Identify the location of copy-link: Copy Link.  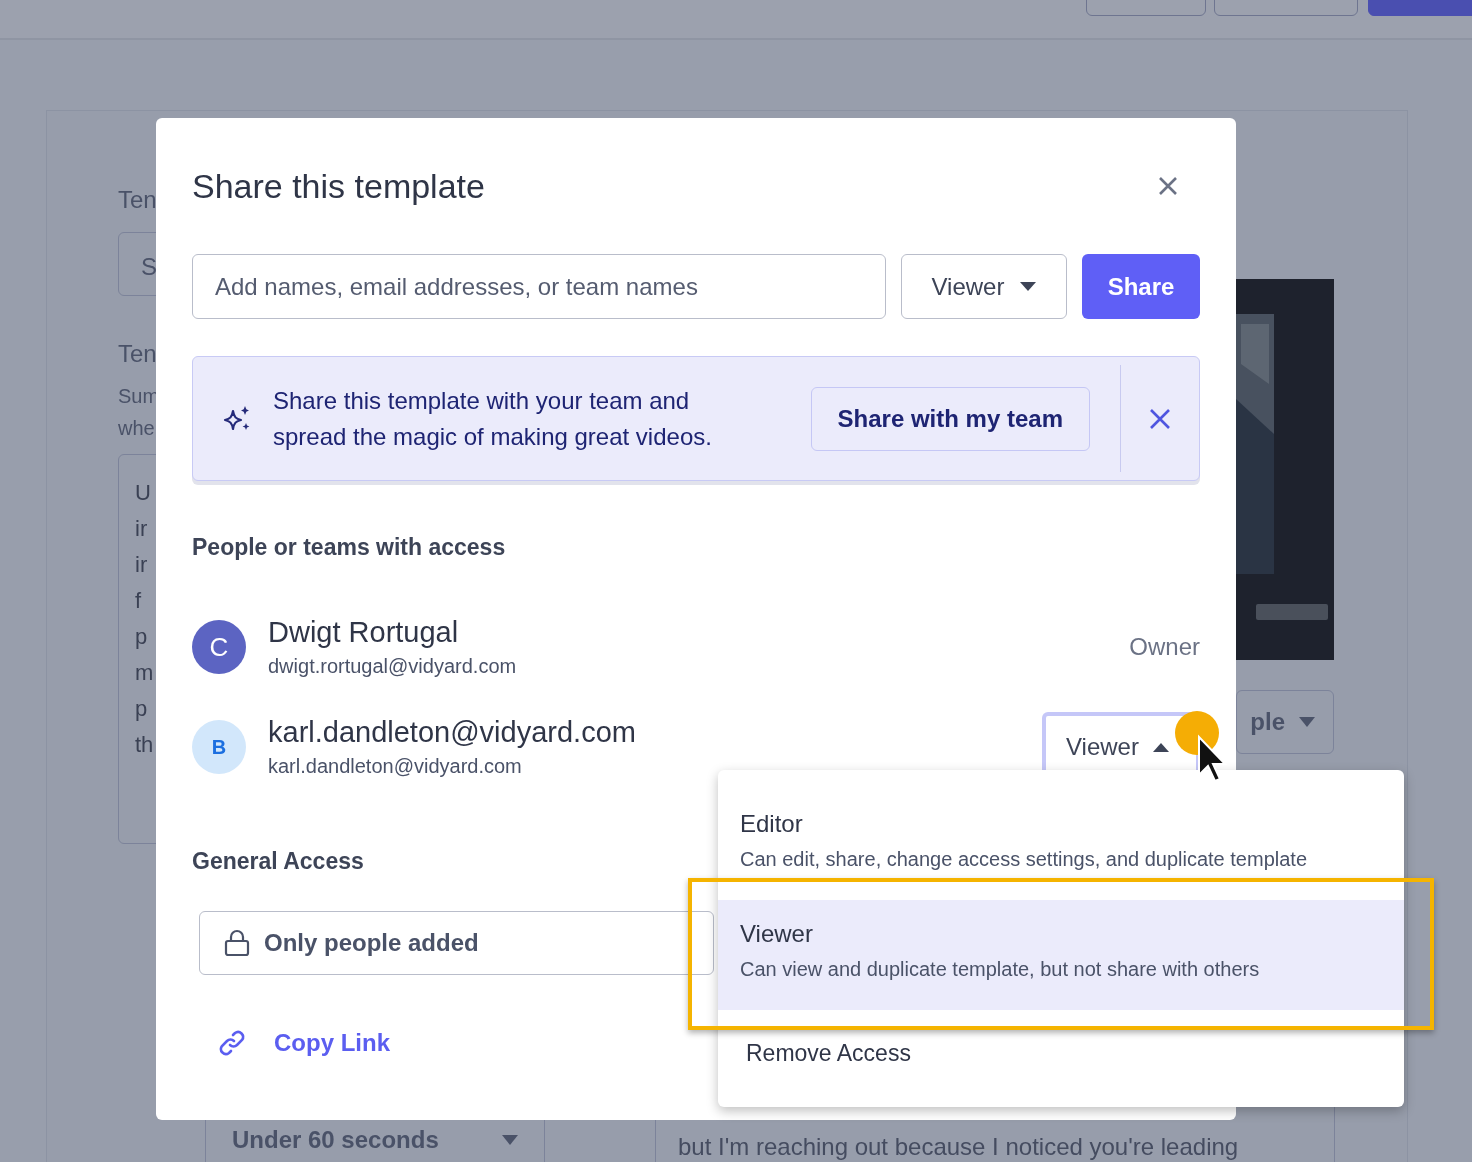
(303, 1043).